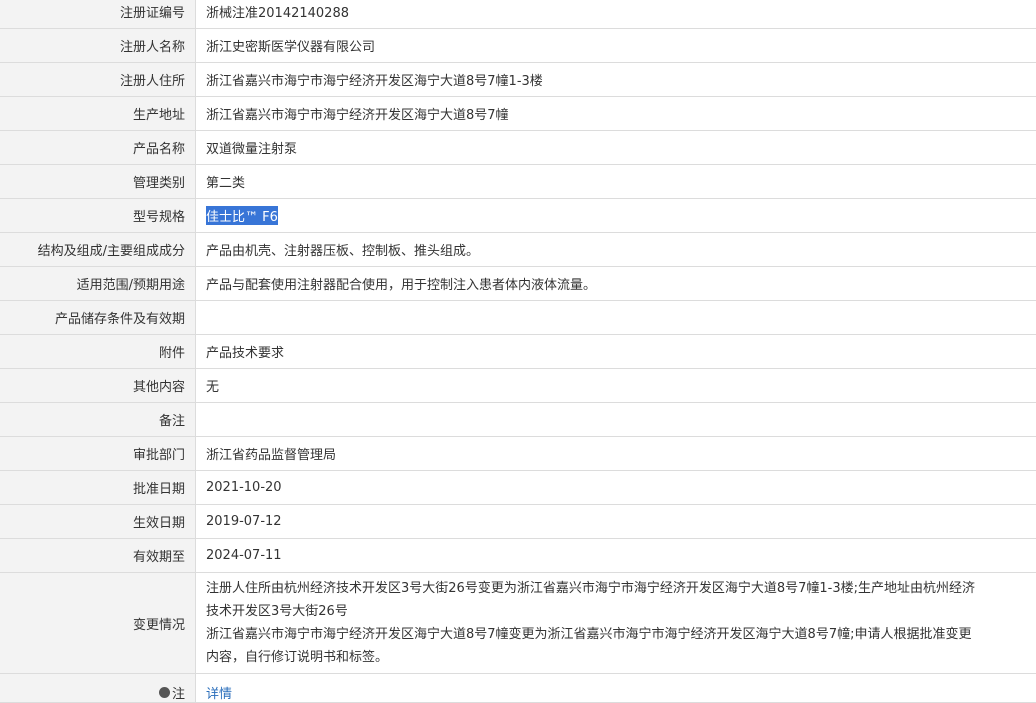 The width and height of the screenshot is (1036, 703). I want to click on row-registrant-address: 注册人住所 浙江省嘉兴市海宁市海宁经济开发区海宁大道8号7幢1-3楼, so click(518, 80).